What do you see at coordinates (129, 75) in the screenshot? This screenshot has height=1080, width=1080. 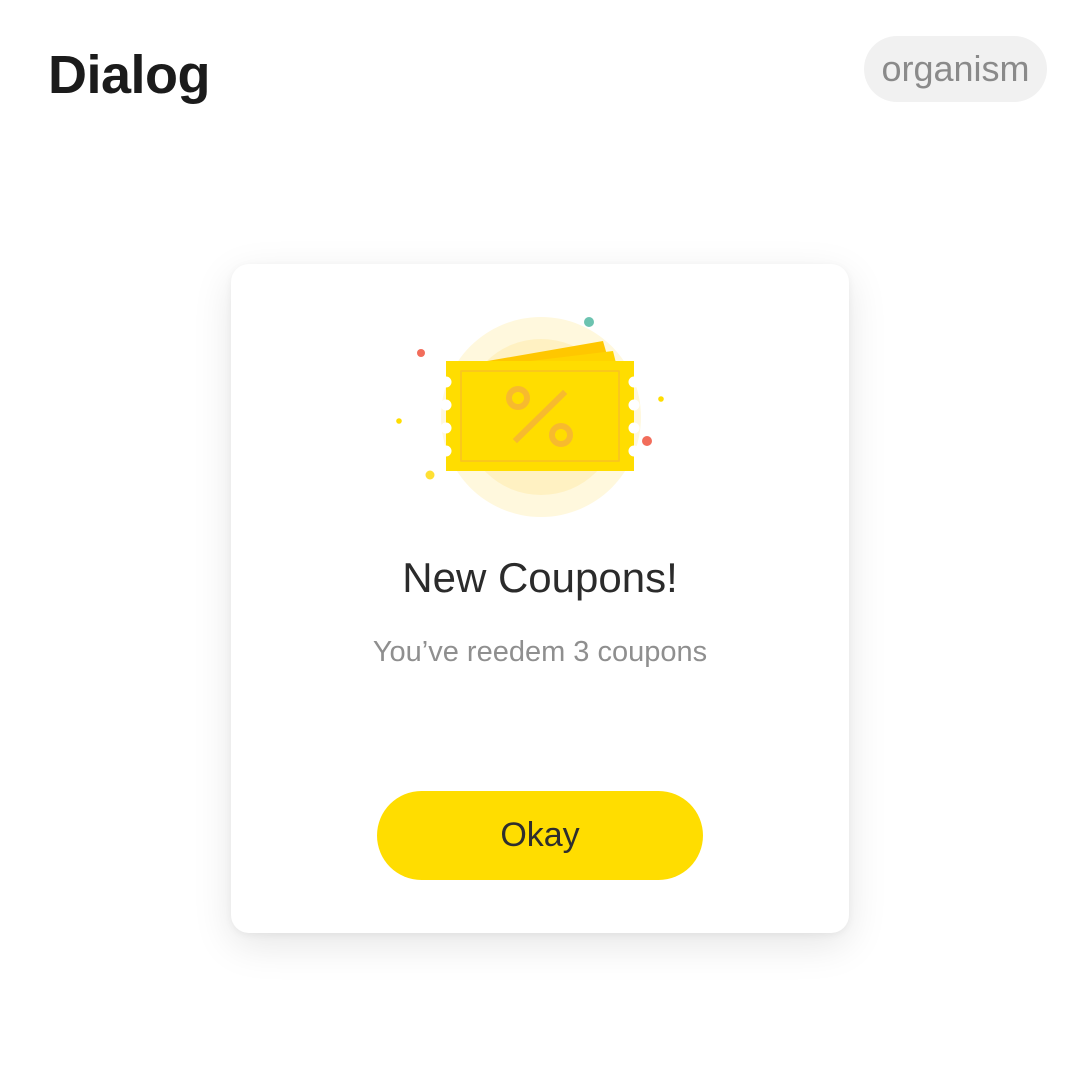 I see `page-title: Dialog` at bounding box center [129, 75].